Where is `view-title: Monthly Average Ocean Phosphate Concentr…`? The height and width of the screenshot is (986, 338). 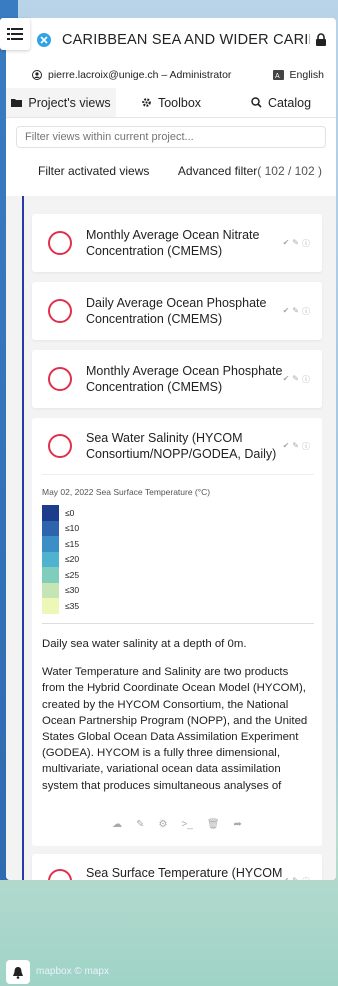 view-title: Monthly Average Ocean Phosphate Concentr… is located at coordinates (184, 379).